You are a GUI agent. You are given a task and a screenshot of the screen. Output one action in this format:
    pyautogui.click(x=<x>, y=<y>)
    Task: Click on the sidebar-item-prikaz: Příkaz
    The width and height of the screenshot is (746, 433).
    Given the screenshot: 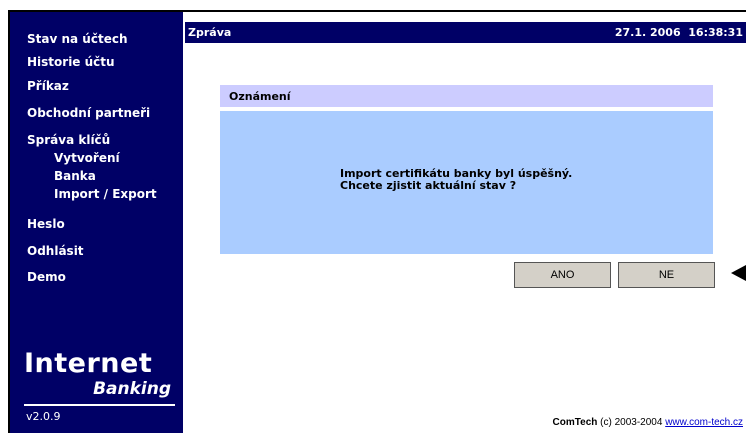 What is the action you would take?
    pyautogui.click(x=48, y=86)
    